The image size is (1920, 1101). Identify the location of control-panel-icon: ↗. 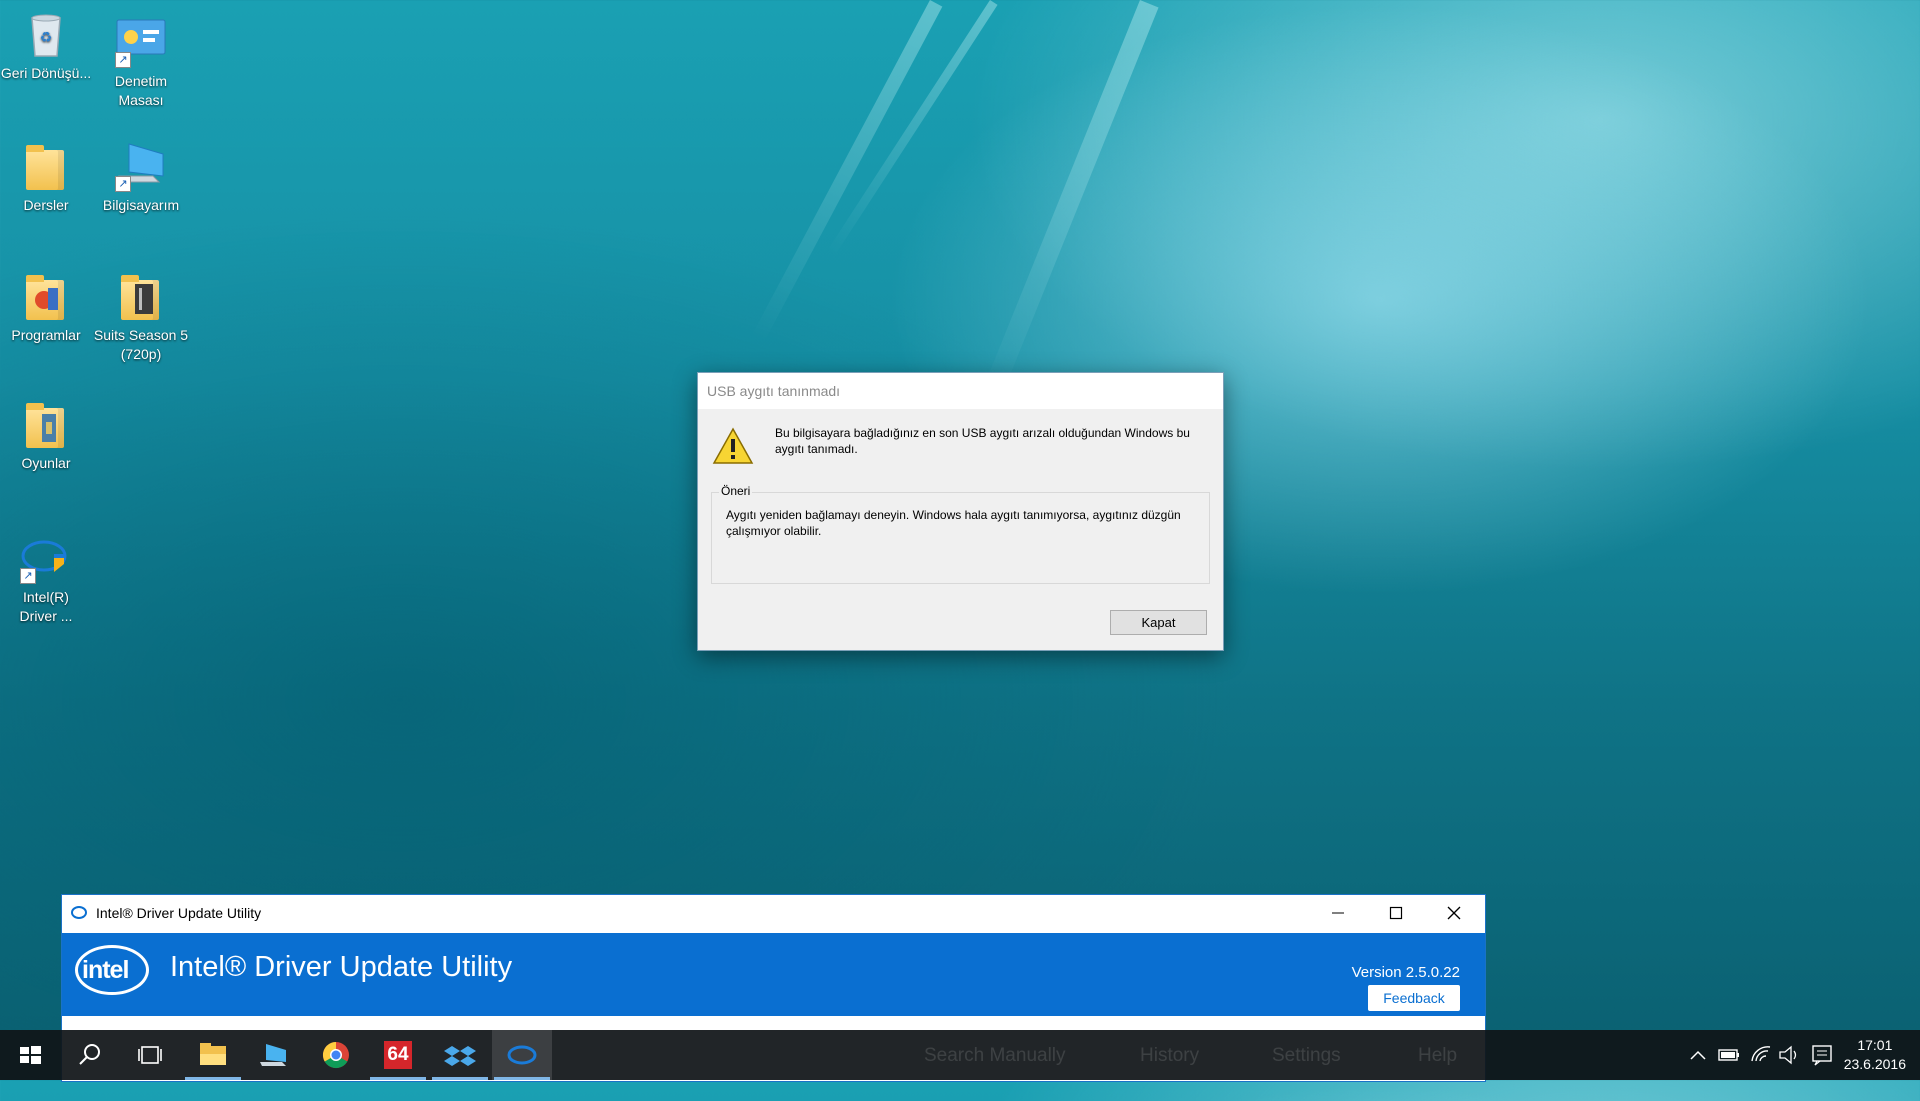
(141, 42).